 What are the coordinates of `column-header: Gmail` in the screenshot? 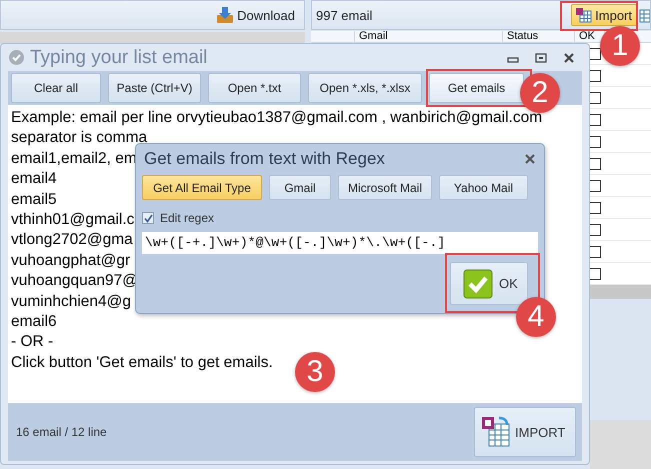 It's located at (373, 36).